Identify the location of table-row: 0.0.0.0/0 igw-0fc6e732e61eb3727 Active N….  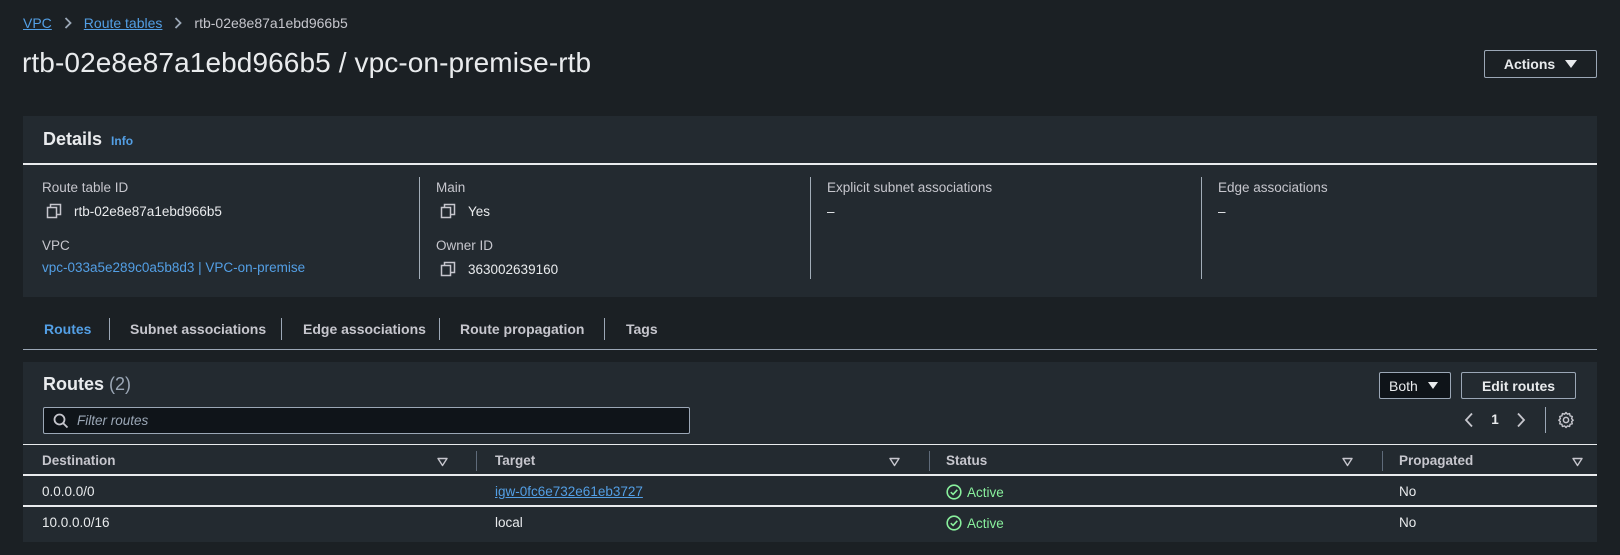
(810, 491).